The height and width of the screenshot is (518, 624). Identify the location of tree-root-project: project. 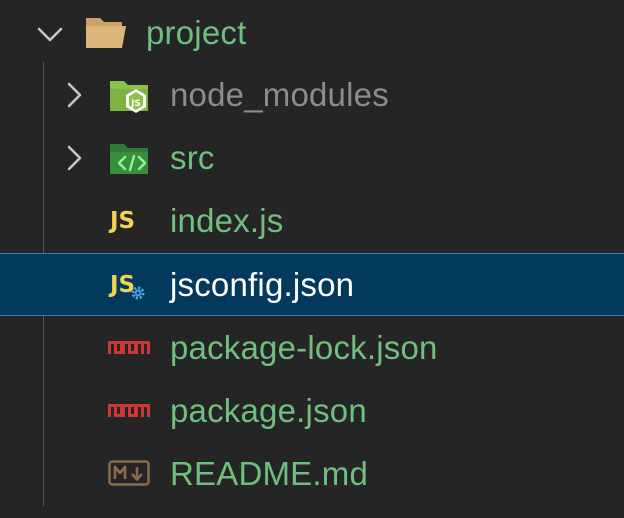
(312, 33).